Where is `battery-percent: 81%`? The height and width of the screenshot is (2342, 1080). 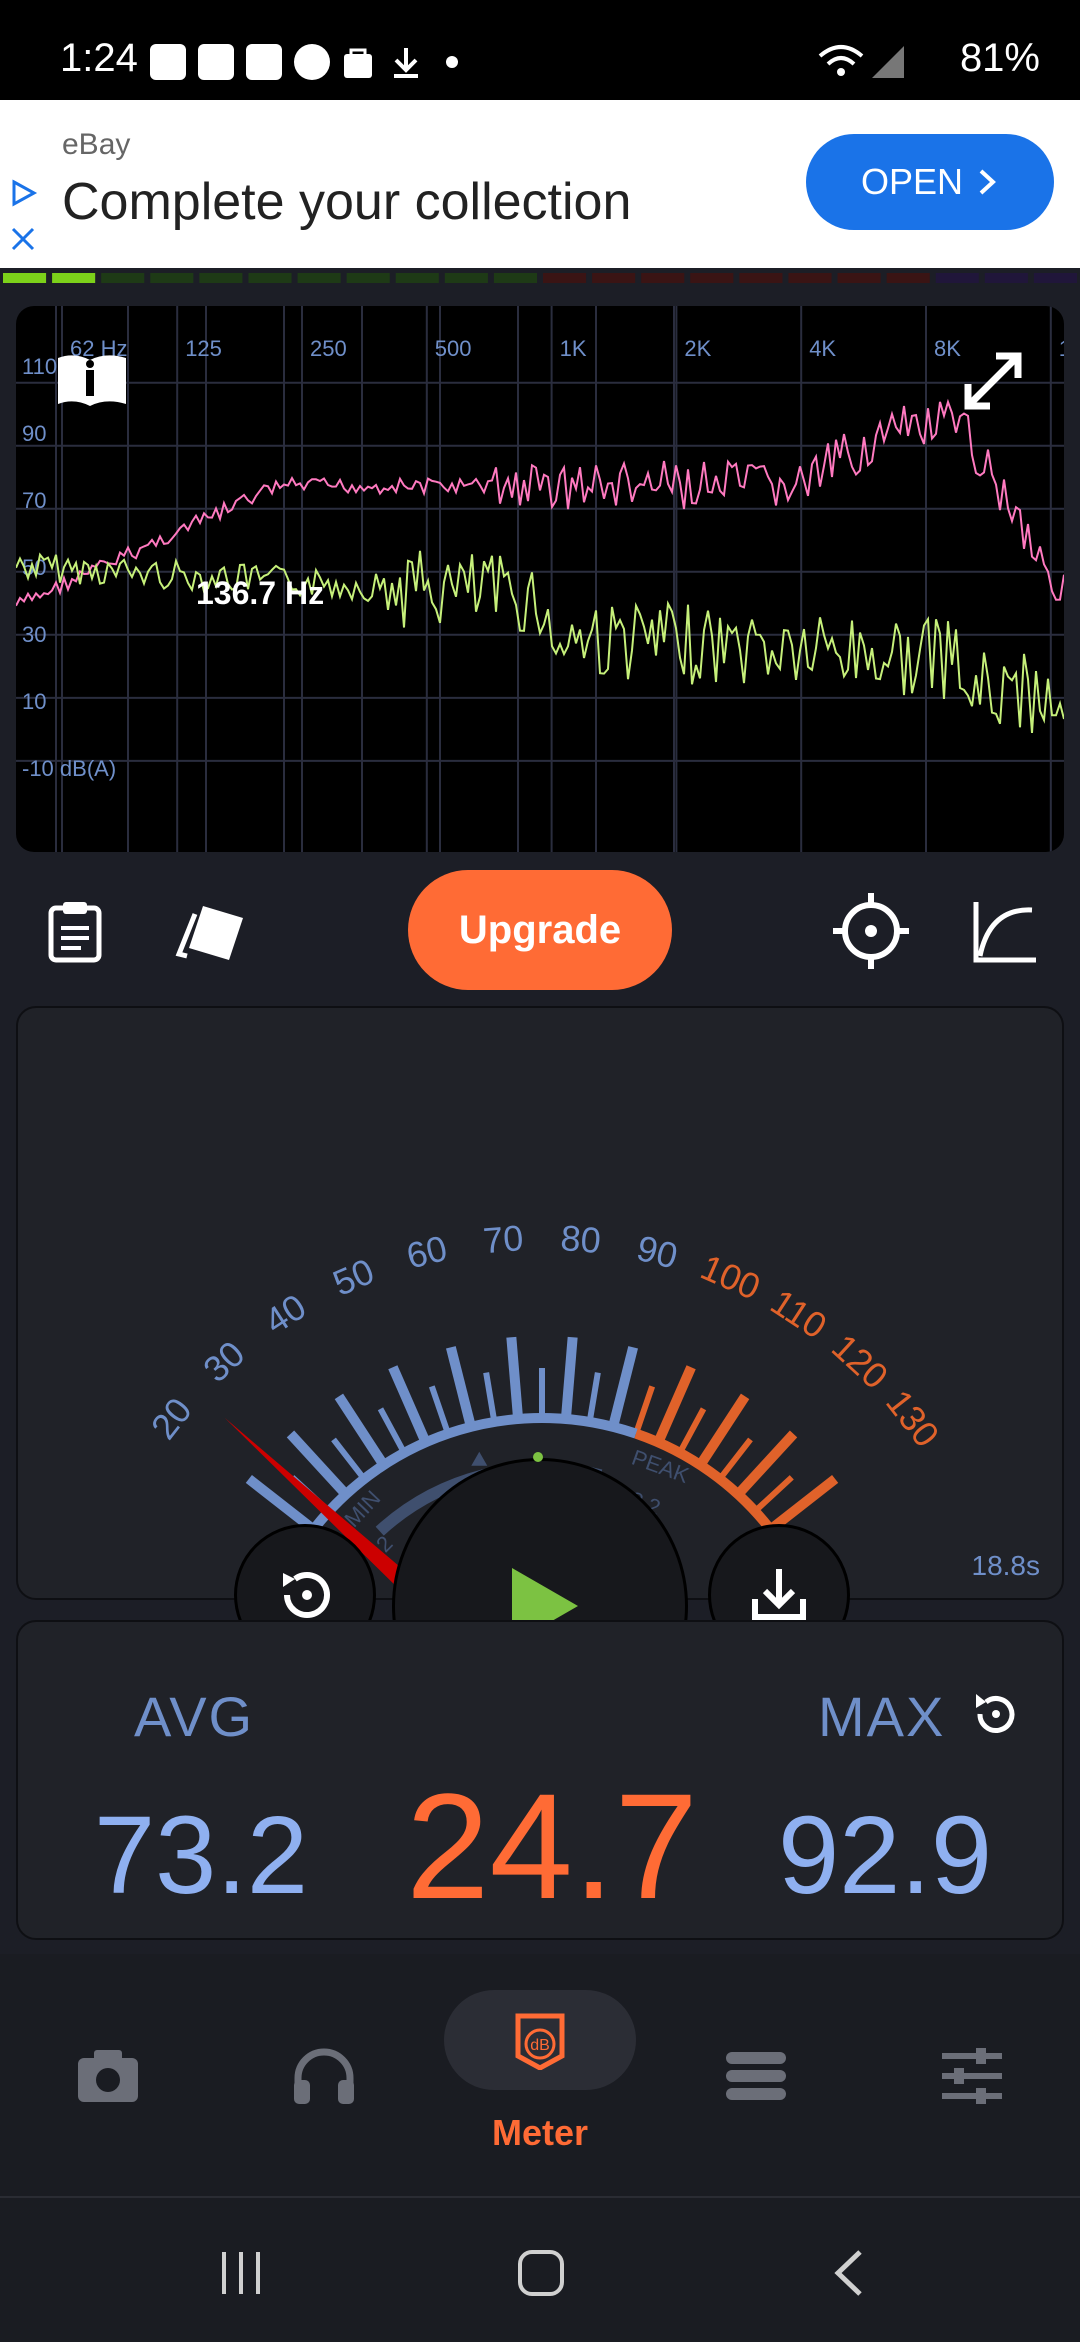
battery-percent: 81% is located at coordinates (999, 58).